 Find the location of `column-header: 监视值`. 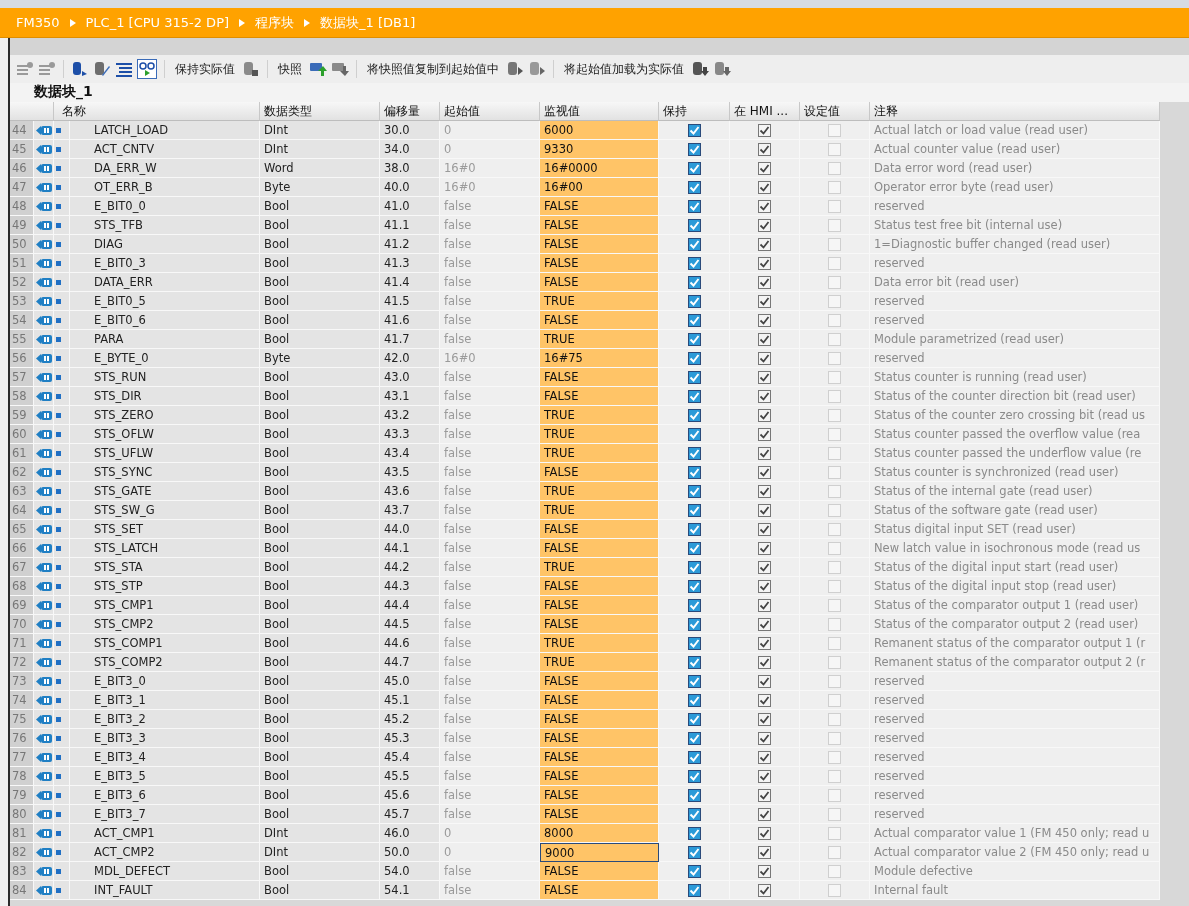

column-header: 监视值 is located at coordinates (599, 111).